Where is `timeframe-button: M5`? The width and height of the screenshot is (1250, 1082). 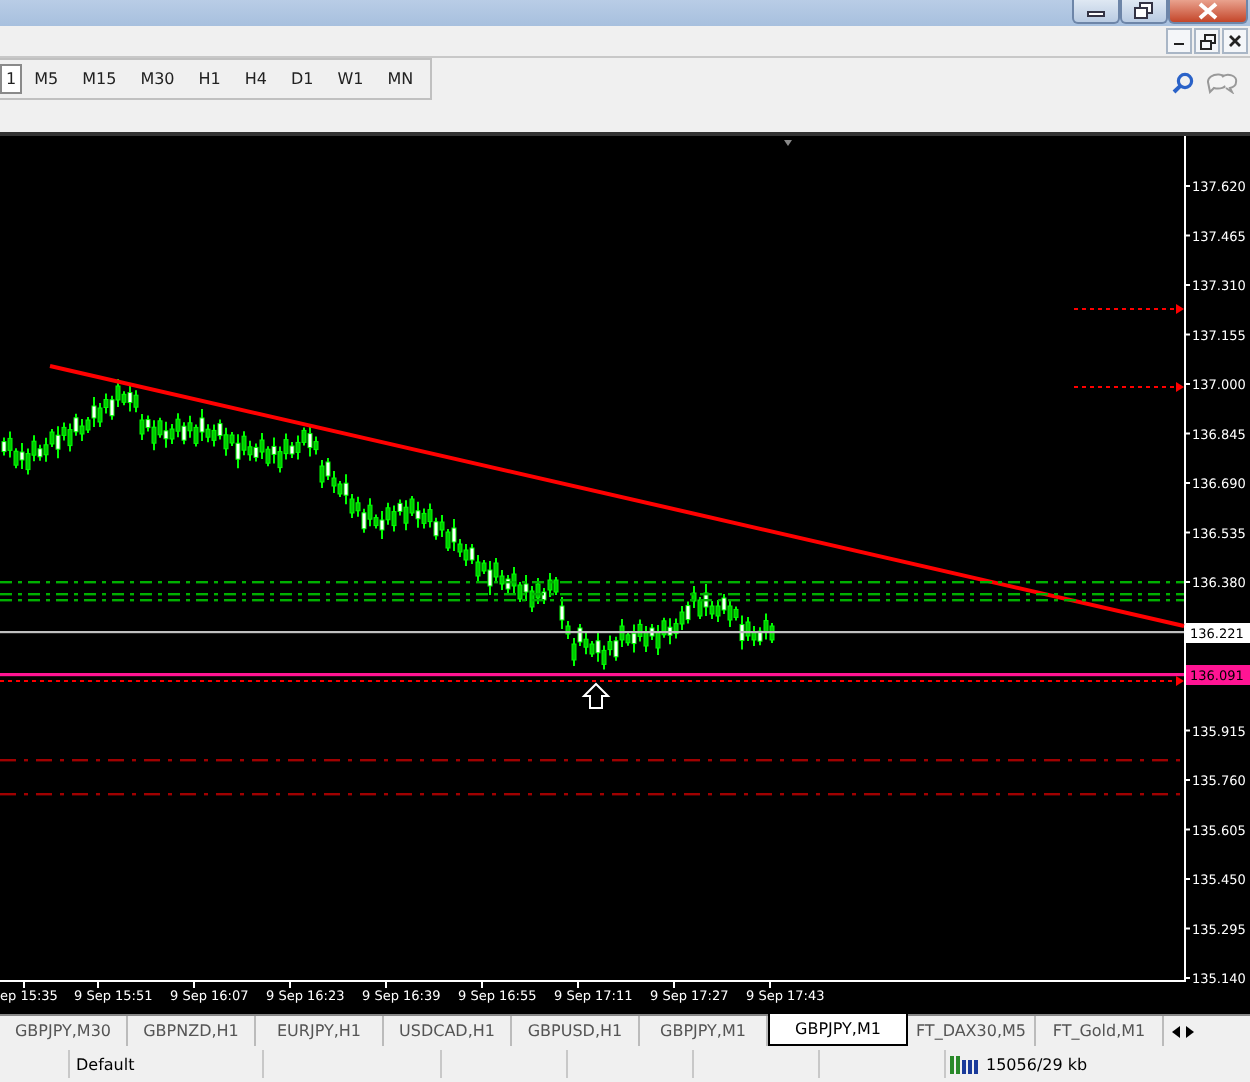
timeframe-button: M5 is located at coordinates (46, 79).